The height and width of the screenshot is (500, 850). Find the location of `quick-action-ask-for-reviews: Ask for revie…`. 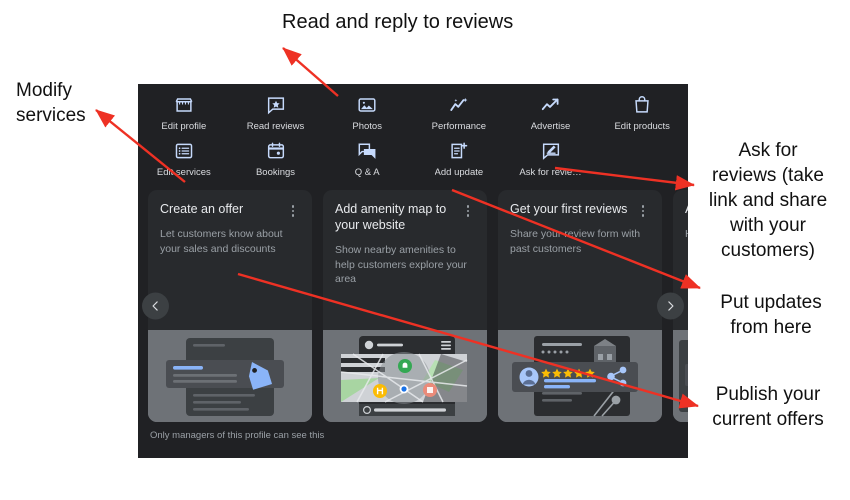

quick-action-ask-for-reviews: Ask for revie… is located at coordinates (551, 159).